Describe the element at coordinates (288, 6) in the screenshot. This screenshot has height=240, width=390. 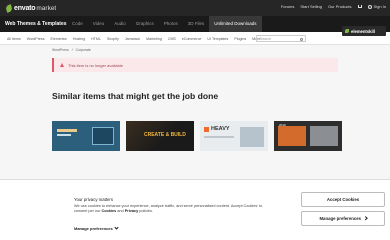
I see `forums-link: Forums` at that location.